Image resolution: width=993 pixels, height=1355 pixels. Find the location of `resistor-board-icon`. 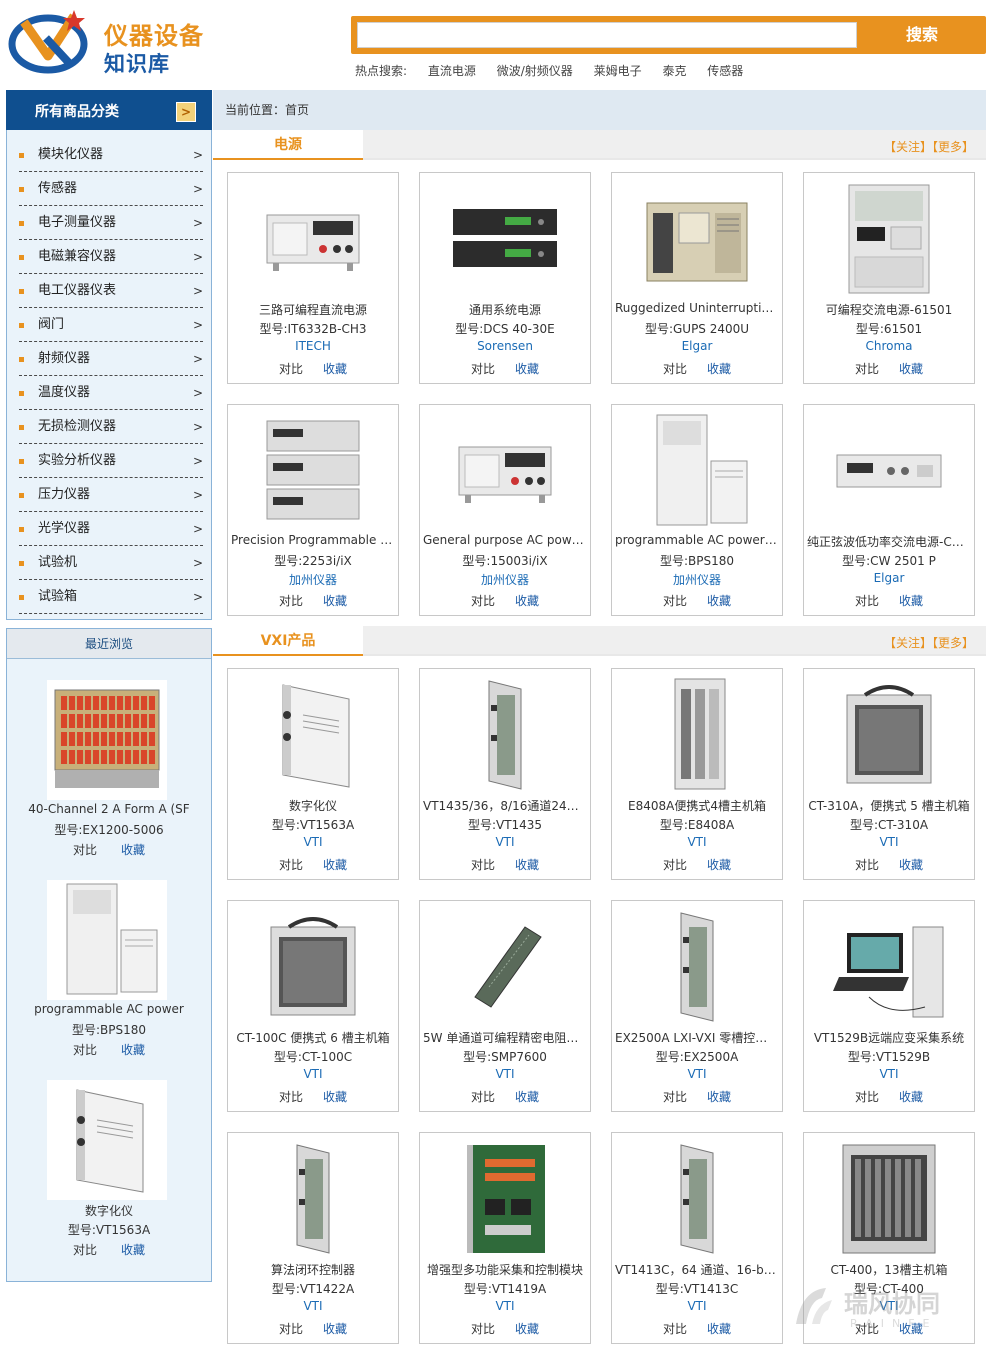

resistor-board-icon is located at coordinates (505, 967).